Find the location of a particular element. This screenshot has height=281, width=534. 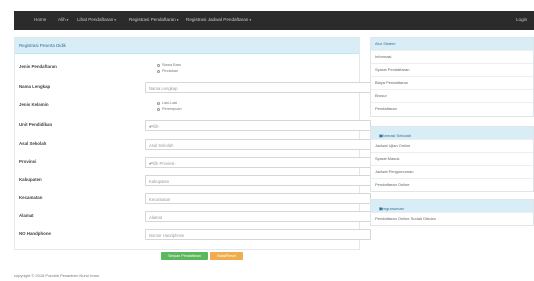

sidebar-info-heading: Informasi Sekolah ▣ is located at coordinates (452, 133).